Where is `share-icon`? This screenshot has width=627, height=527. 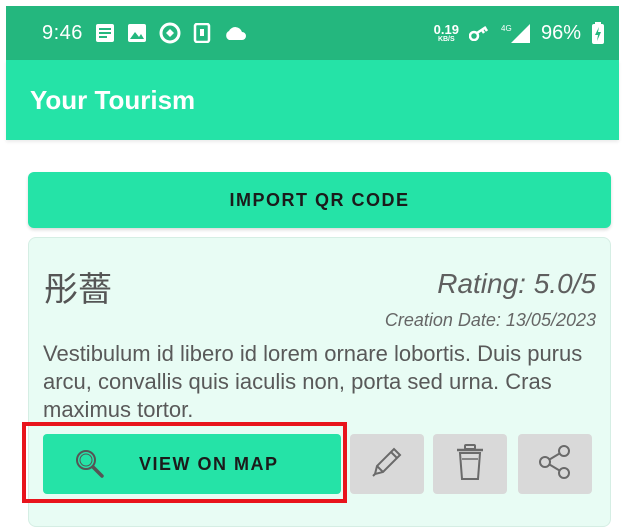
share-icon is located at coordinates (555, 464).